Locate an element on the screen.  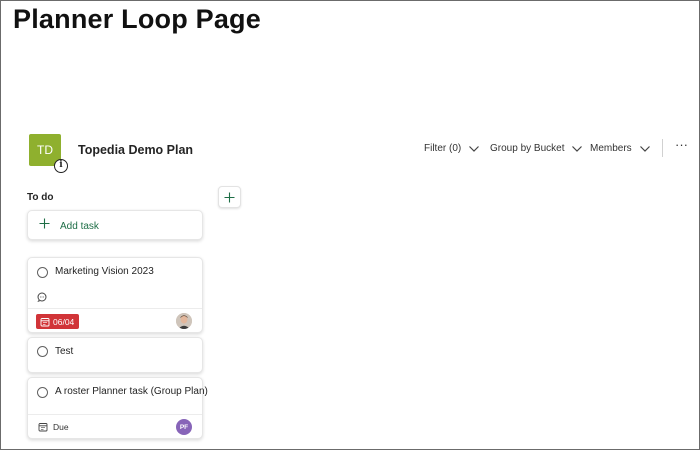
add-task-button: Add task is located at coordinates (115, 225).